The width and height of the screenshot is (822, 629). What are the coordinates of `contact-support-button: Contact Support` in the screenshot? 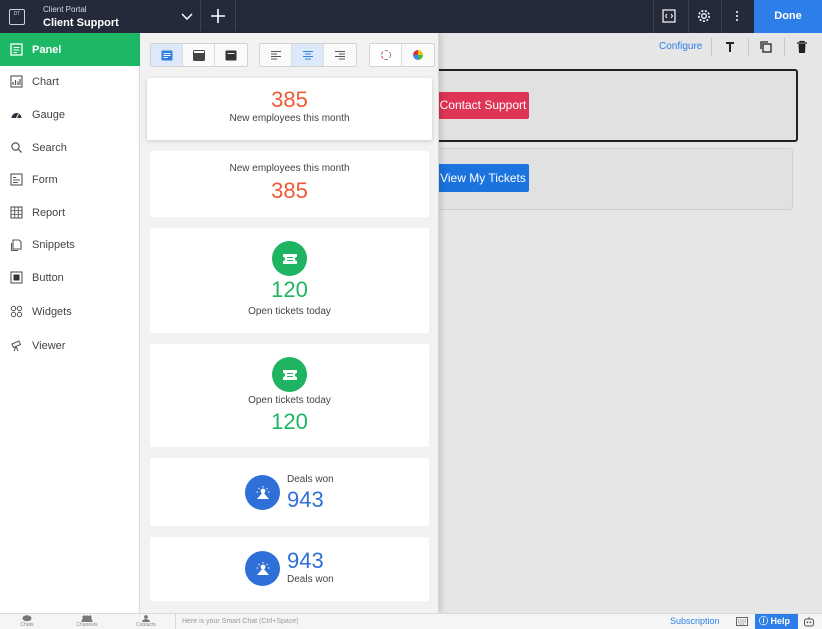 It's located at (483, 105).